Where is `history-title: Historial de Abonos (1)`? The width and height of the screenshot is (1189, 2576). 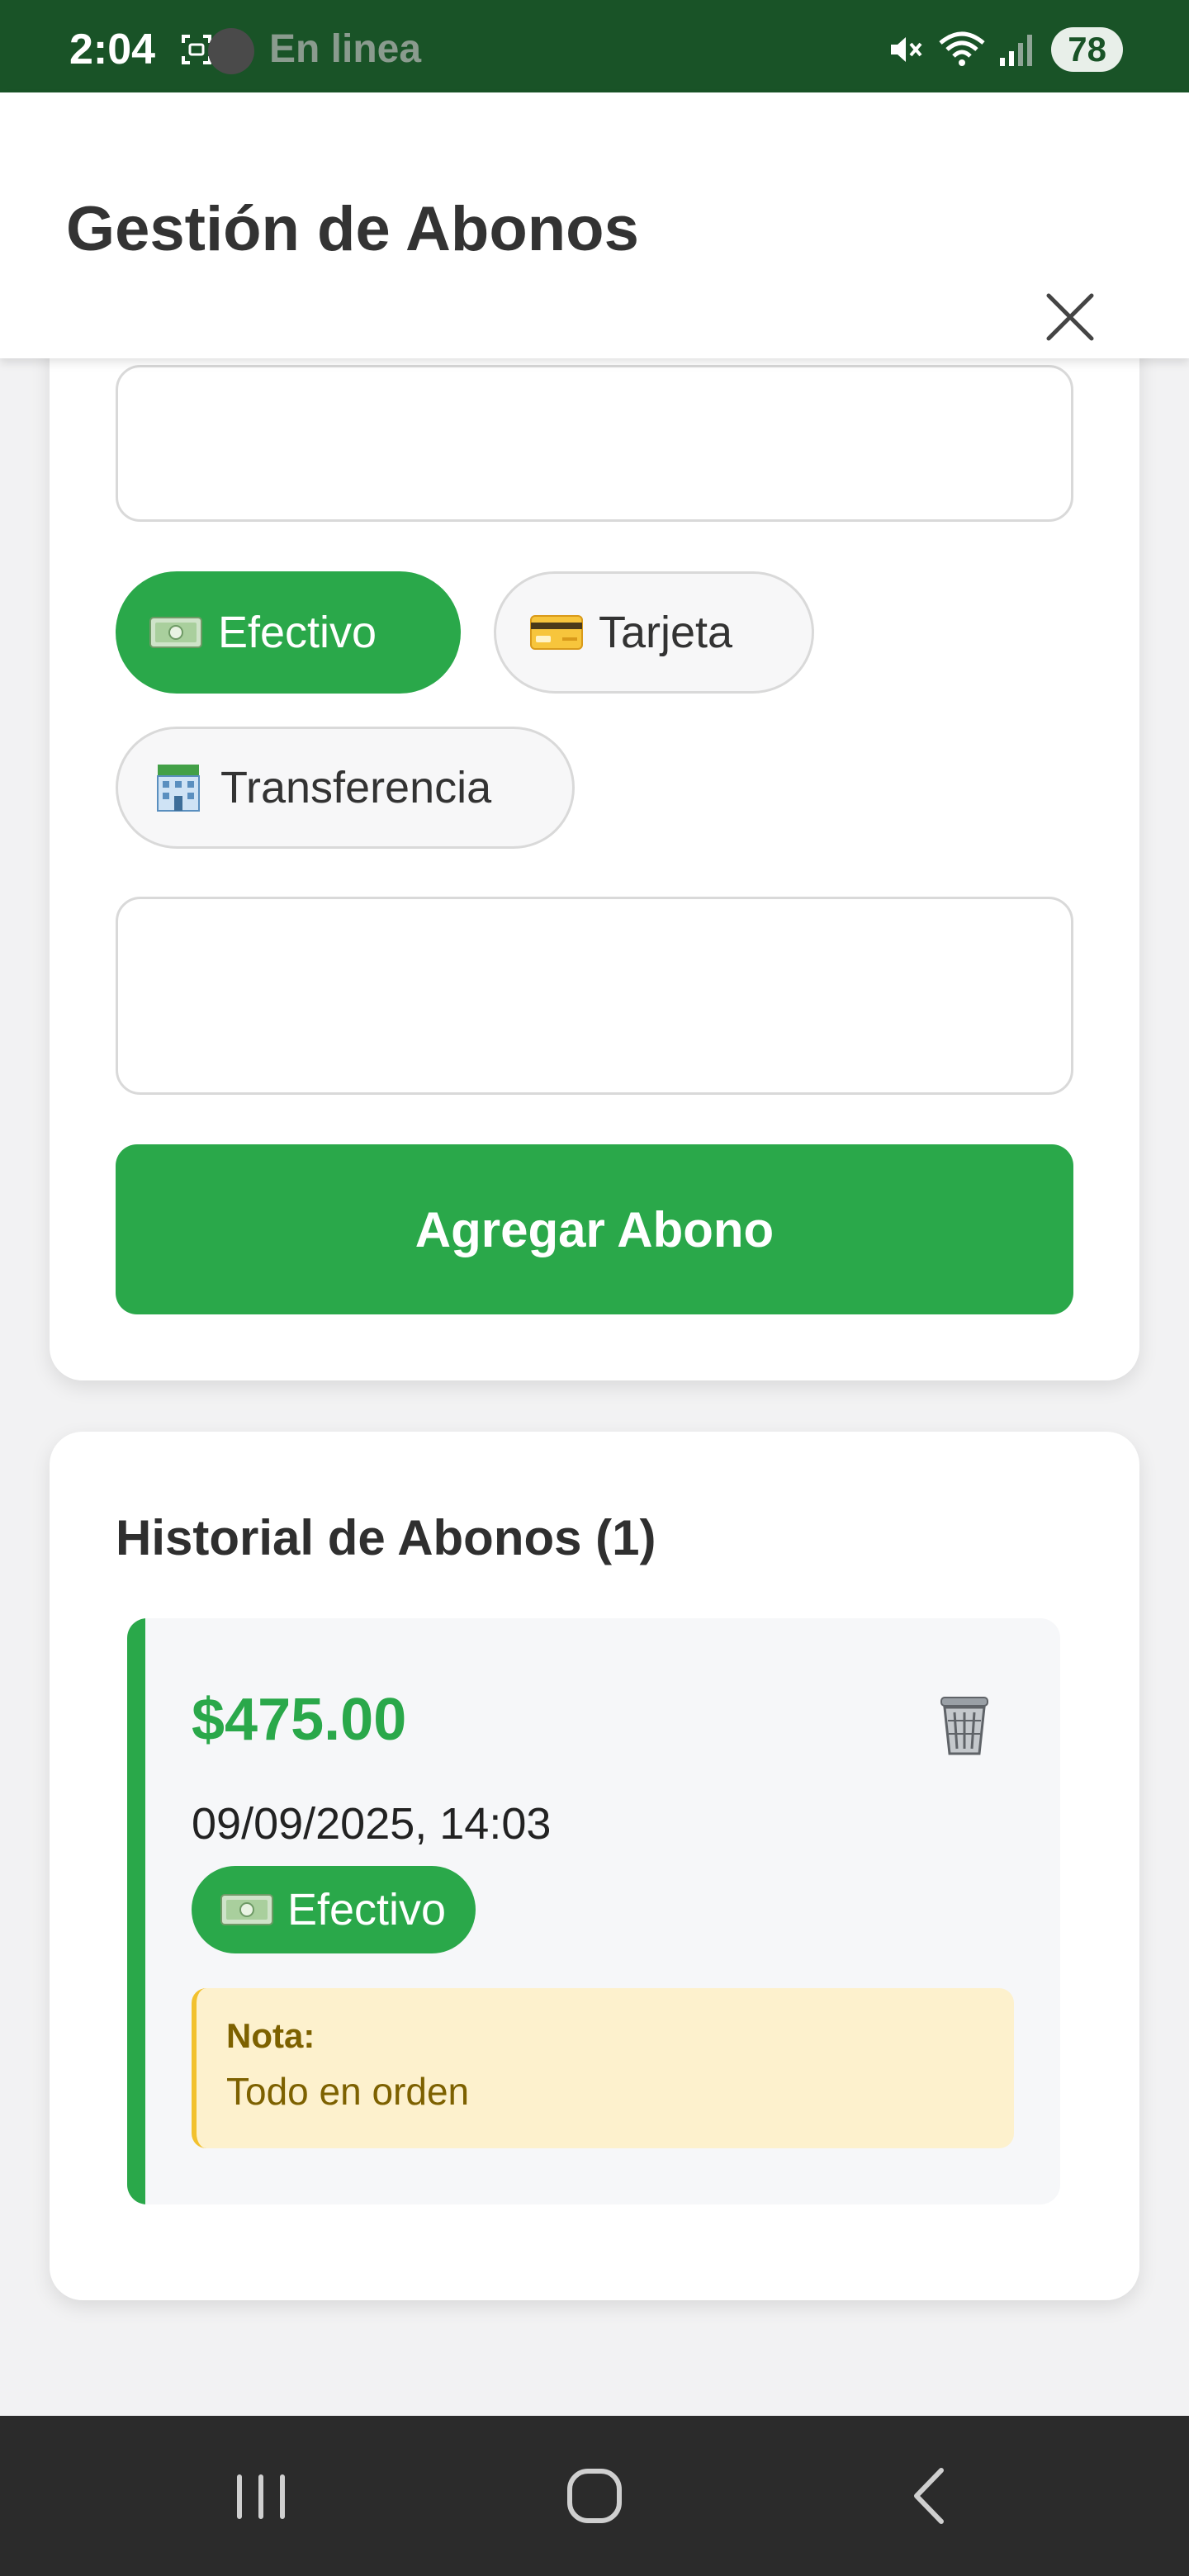 history-title: Historial de Abonos (1) is located at coordinates (386, 1537).